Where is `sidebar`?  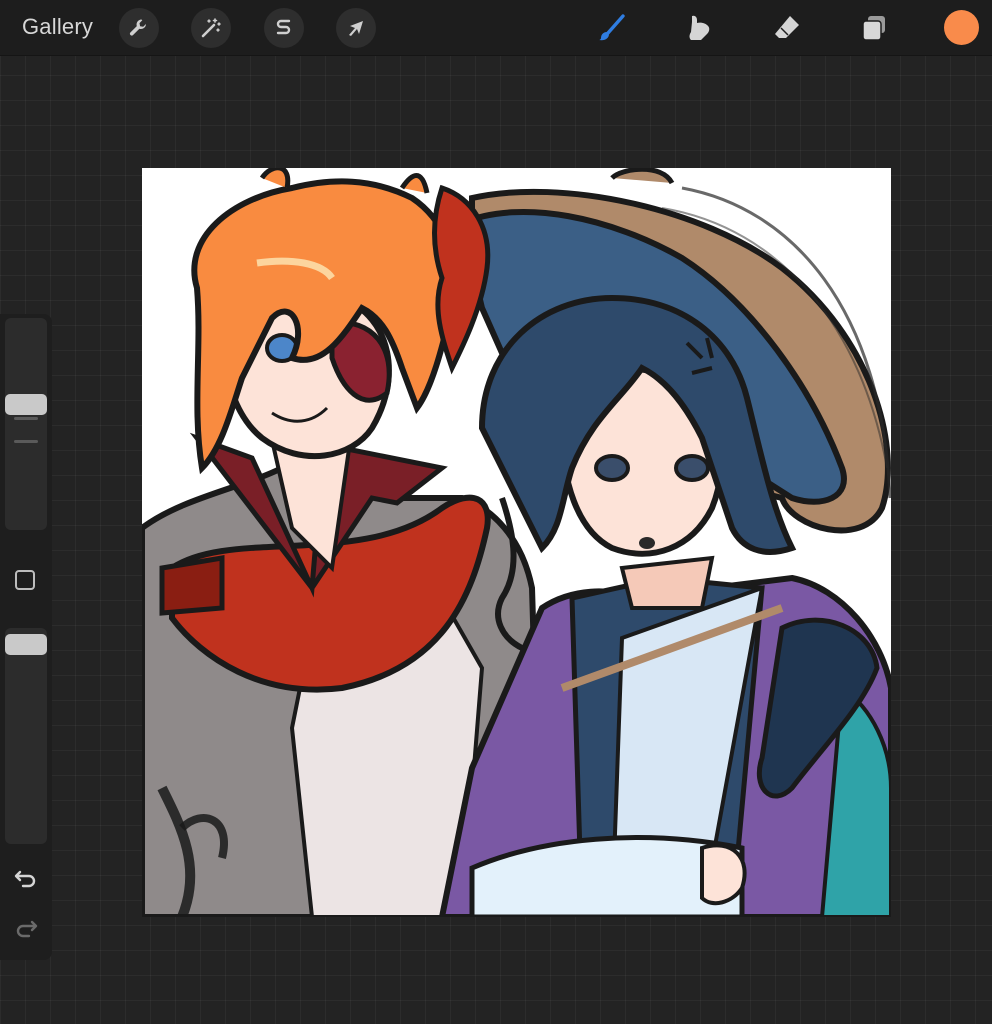 sidebar is located at coordinates (26, 637).